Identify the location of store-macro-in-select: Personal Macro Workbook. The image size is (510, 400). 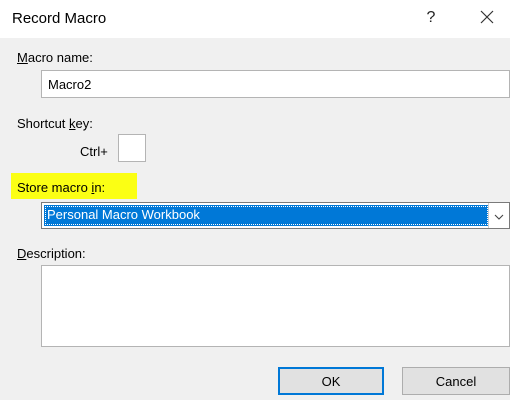
(275, 215).